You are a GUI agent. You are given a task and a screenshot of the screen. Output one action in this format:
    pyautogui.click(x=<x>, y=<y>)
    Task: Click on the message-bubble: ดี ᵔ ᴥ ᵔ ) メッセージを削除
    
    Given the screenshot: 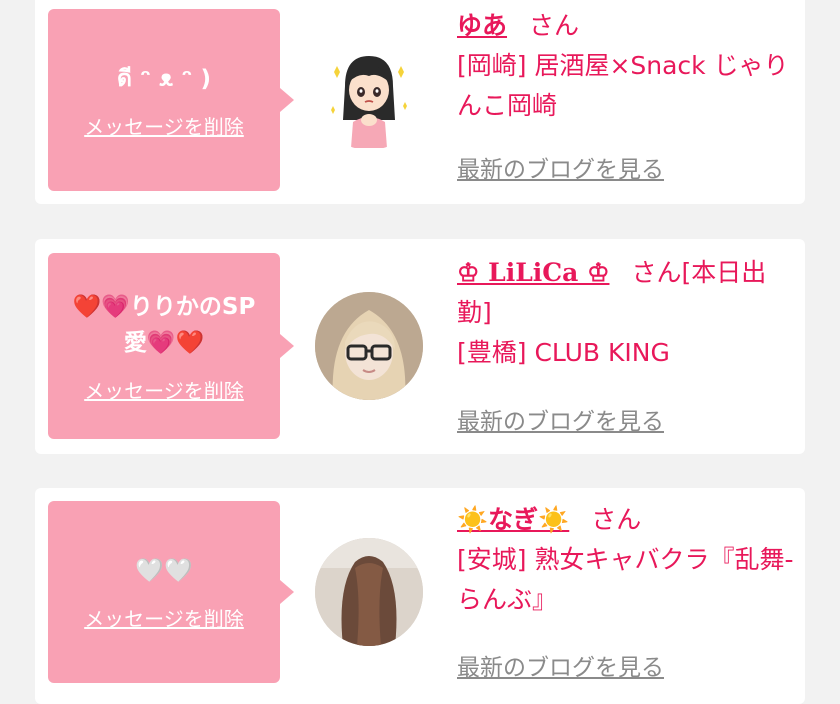 What is the action you would take?
    pyautogui.click(x=171, y=100)
    